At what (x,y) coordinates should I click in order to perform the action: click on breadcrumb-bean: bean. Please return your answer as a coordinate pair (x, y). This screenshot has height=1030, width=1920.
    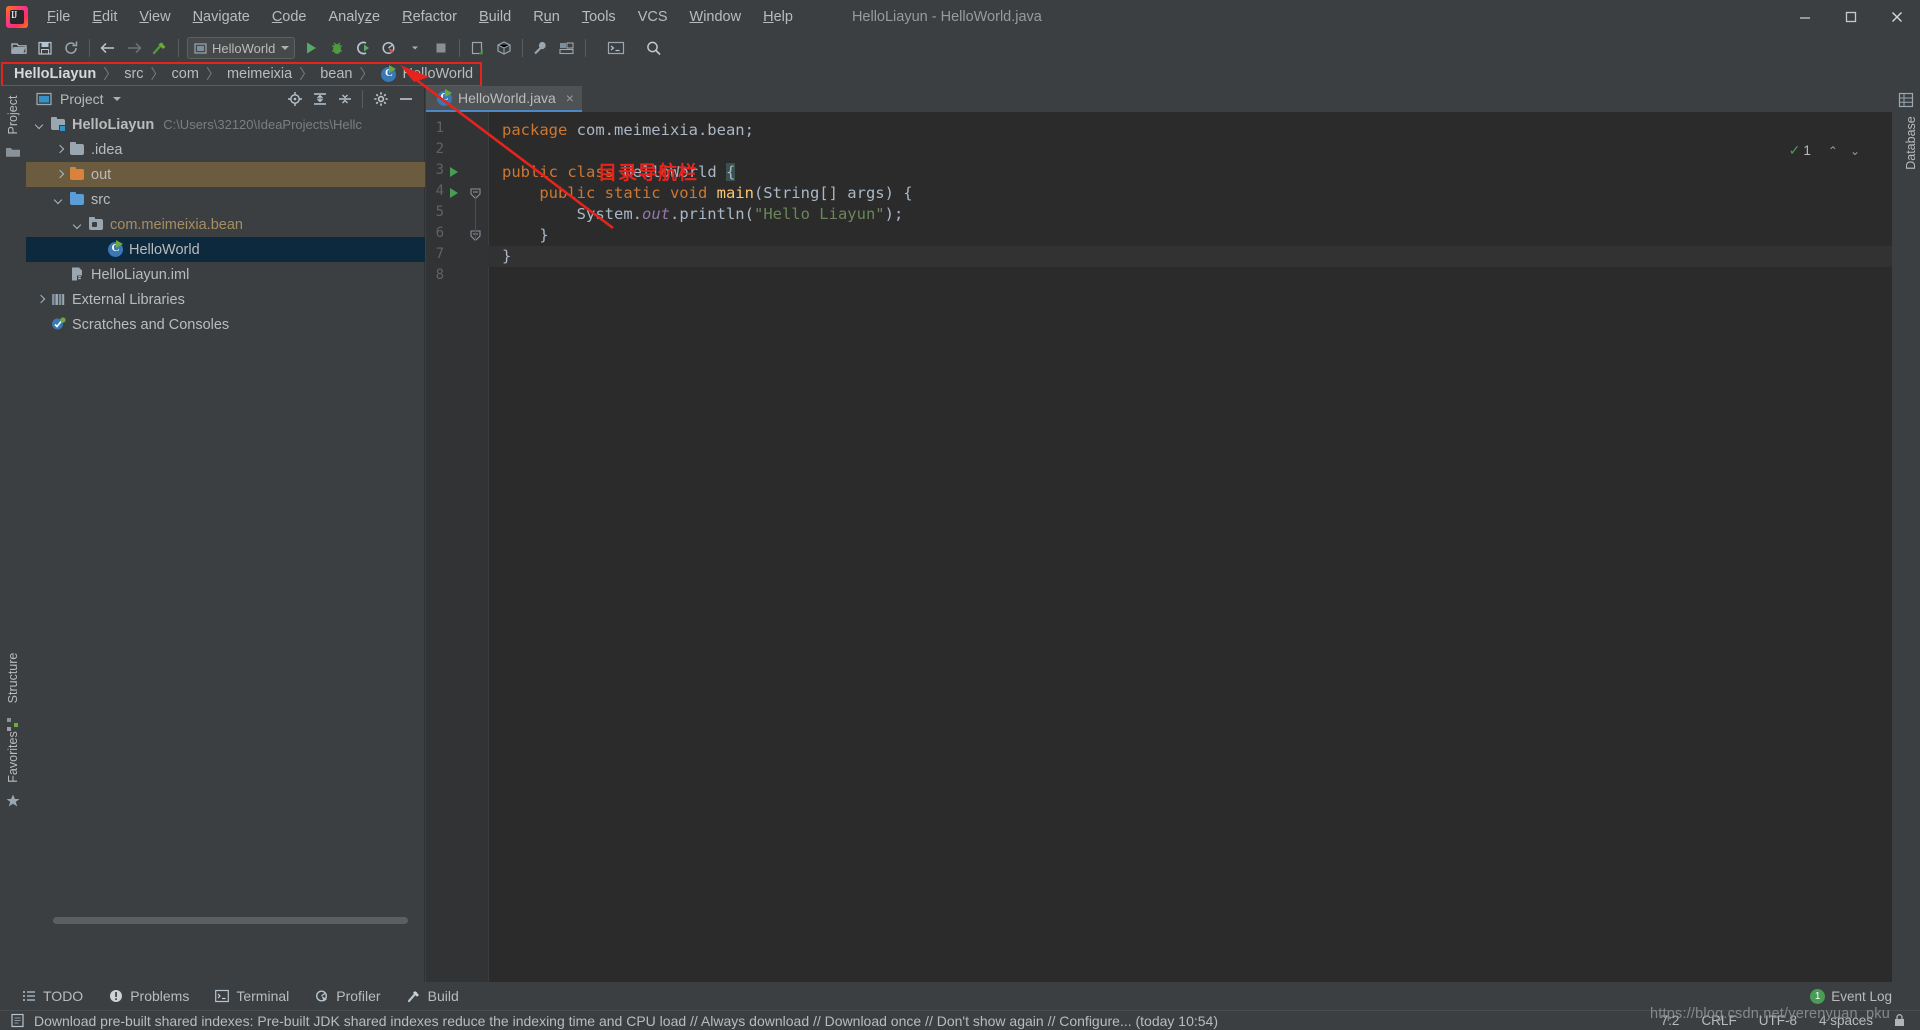
    Looking at the image, I should click on (336, 74).